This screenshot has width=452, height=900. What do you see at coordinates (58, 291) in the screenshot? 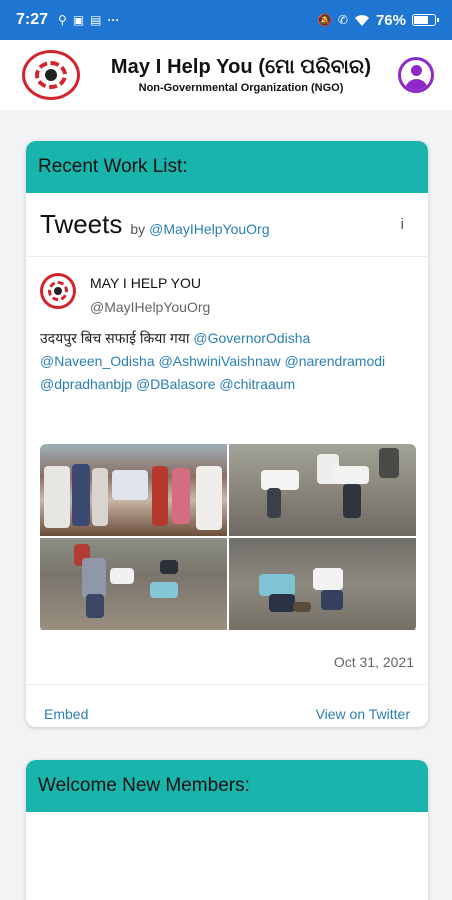
I see `avatar` at bounding box center [58, 291].